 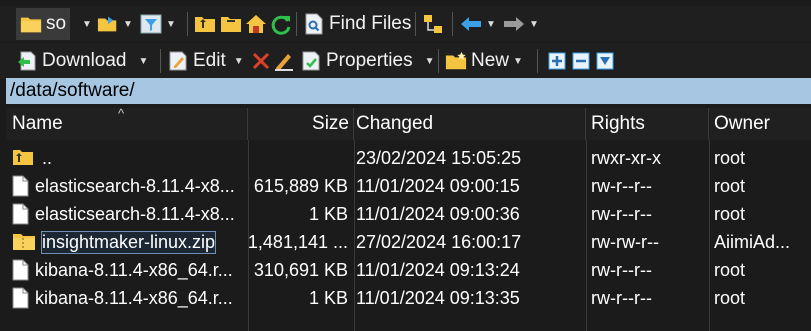 What do you see at coordinates (121, 113) in the screenshot?
I see `sort-ascending-icon: ^` at bounding box center [121, 113].